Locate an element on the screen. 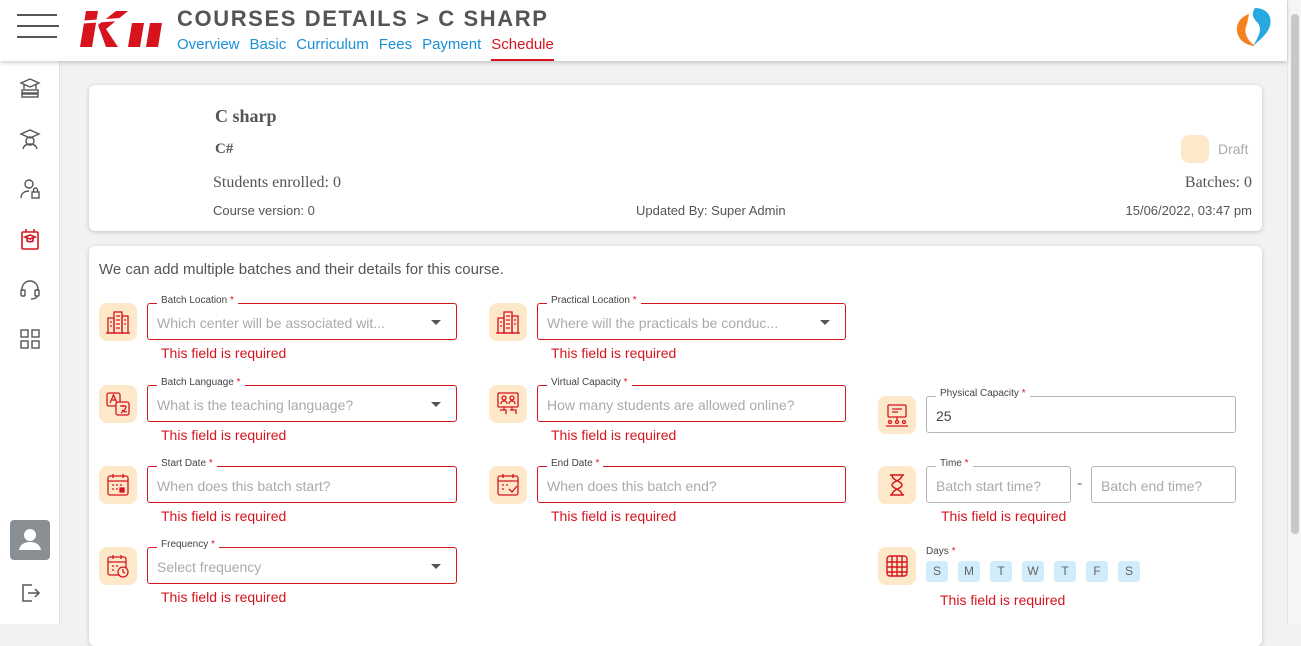 This screenshot has height=646, width=1301. tab-overview: Overview is located at coordinates (208, 48).